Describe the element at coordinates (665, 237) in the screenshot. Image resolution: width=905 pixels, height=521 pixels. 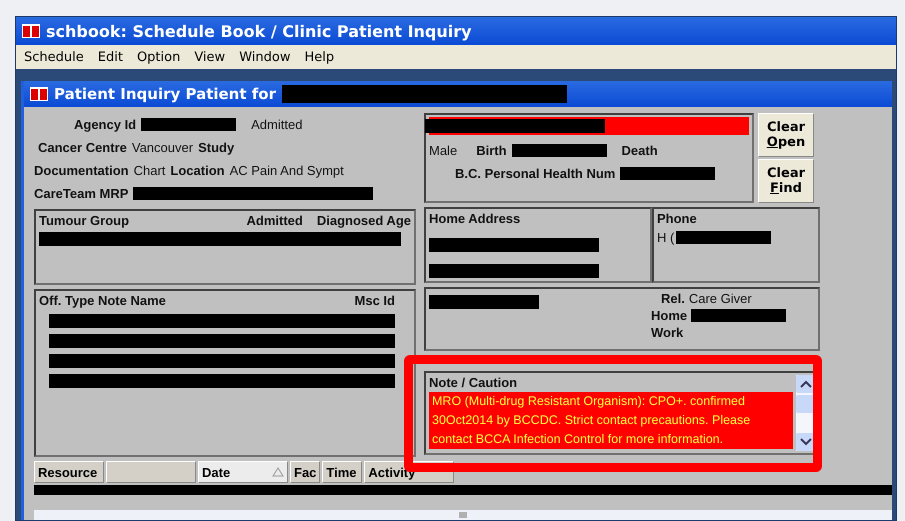
I see `phone-value: H (` at that location.